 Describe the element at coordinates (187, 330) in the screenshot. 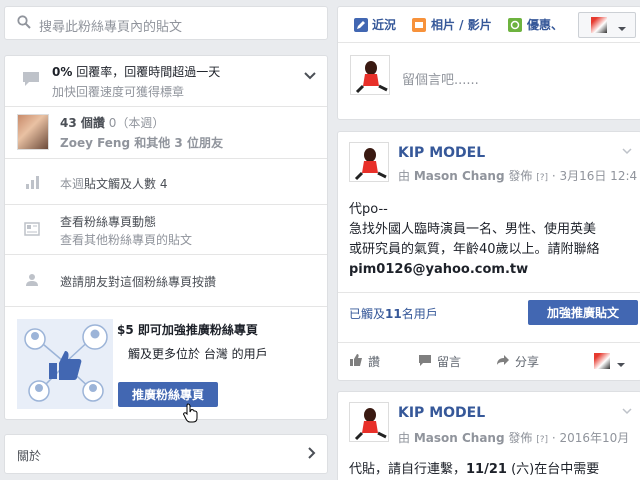

I see `promo-price: $5 即可加強推廣粉絲專頁` at that location.